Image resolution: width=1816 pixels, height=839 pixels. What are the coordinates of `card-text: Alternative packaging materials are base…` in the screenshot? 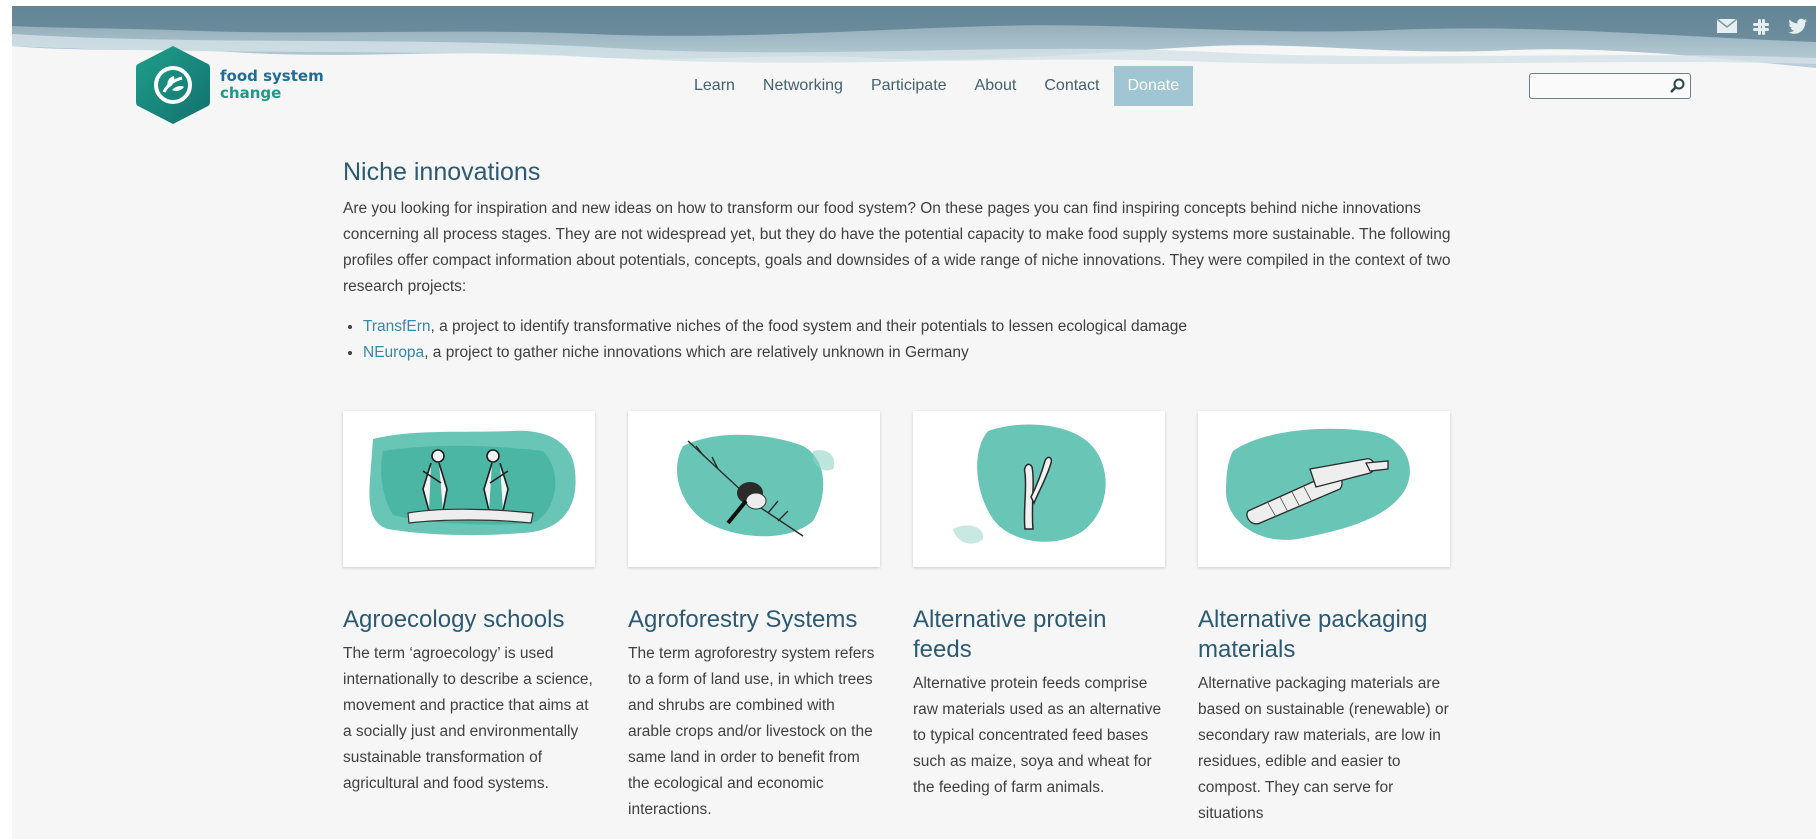 It's located at (1323, 748).